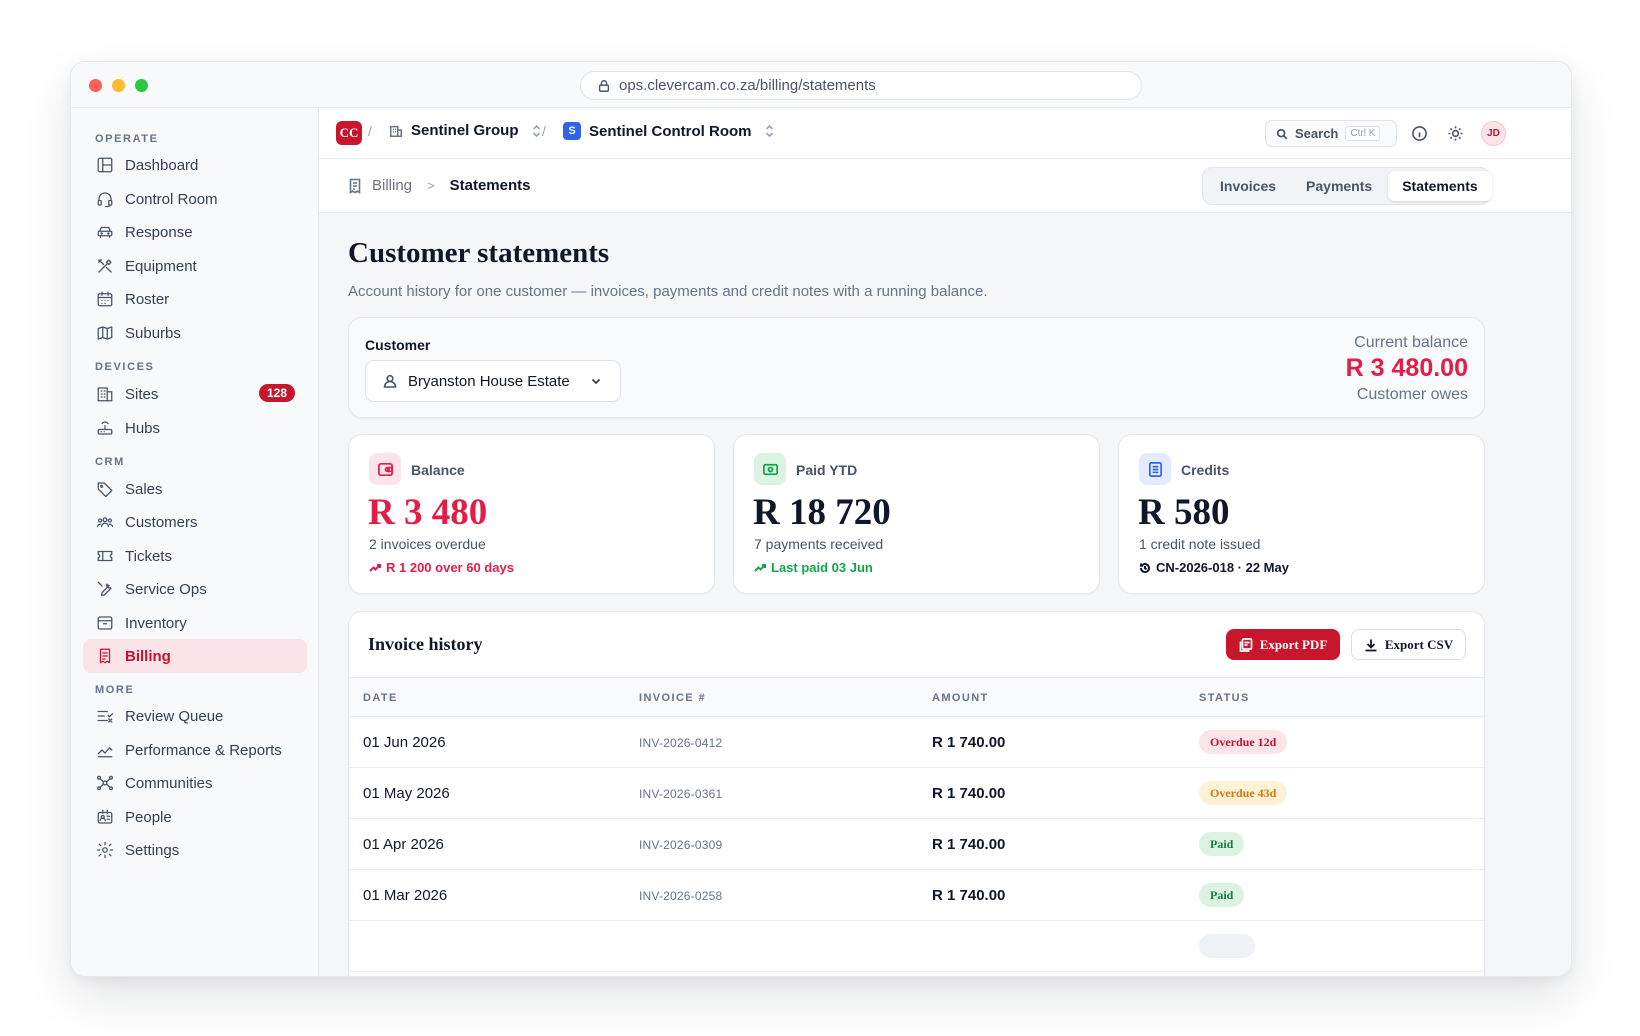  Describe the element at coordinates (195, 817) in the screenshot. I see `sidebar-item-people: People` at that location.